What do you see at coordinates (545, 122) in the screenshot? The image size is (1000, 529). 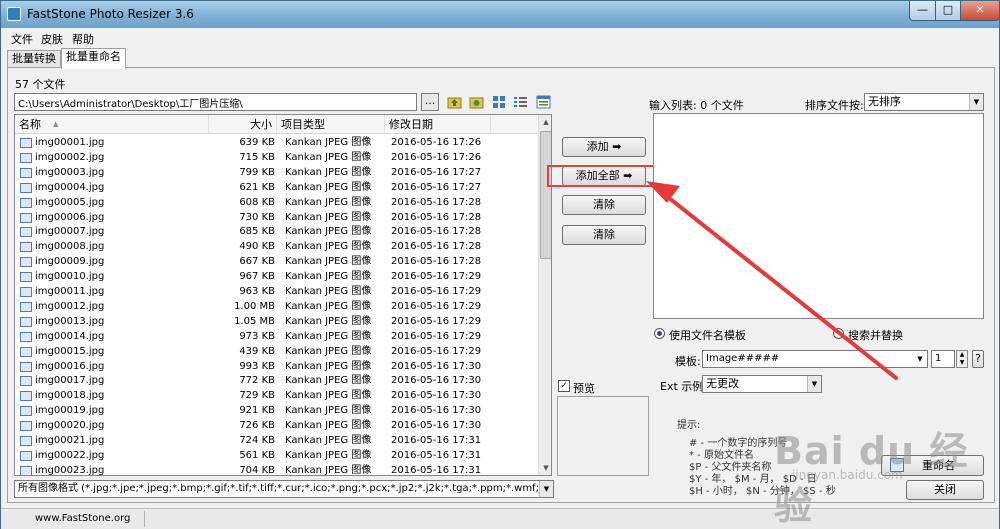 I see `scroll-up-arrow-icon: ▲` at bounding box center [545, 122].